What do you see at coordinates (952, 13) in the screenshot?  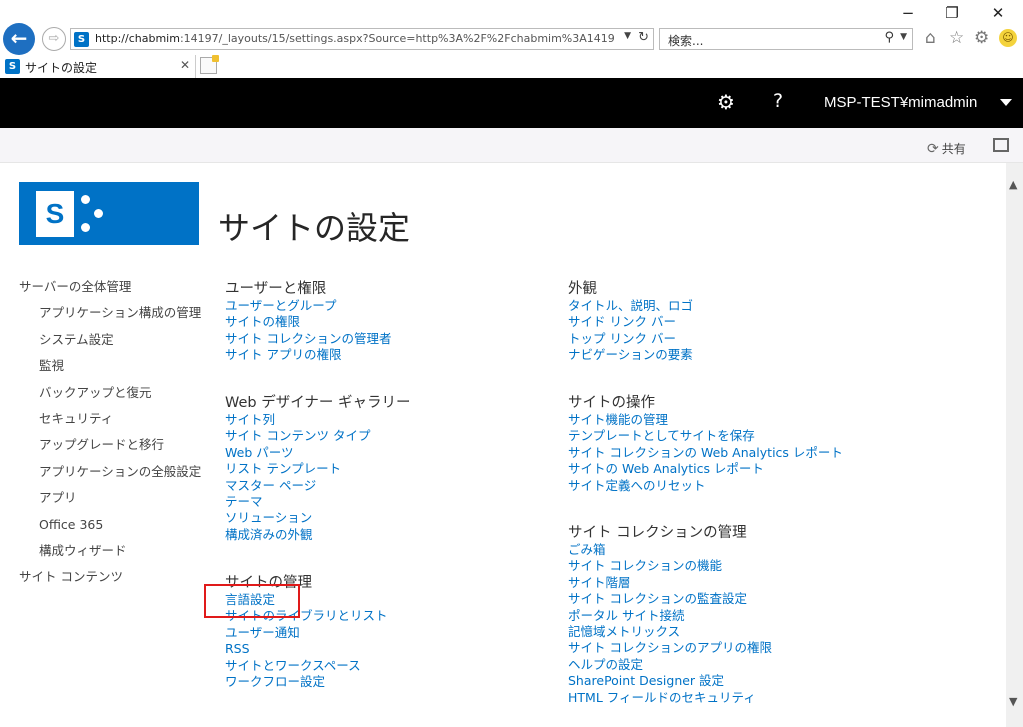 I see `restore-button: ❐` at bounding box center [952, 13].